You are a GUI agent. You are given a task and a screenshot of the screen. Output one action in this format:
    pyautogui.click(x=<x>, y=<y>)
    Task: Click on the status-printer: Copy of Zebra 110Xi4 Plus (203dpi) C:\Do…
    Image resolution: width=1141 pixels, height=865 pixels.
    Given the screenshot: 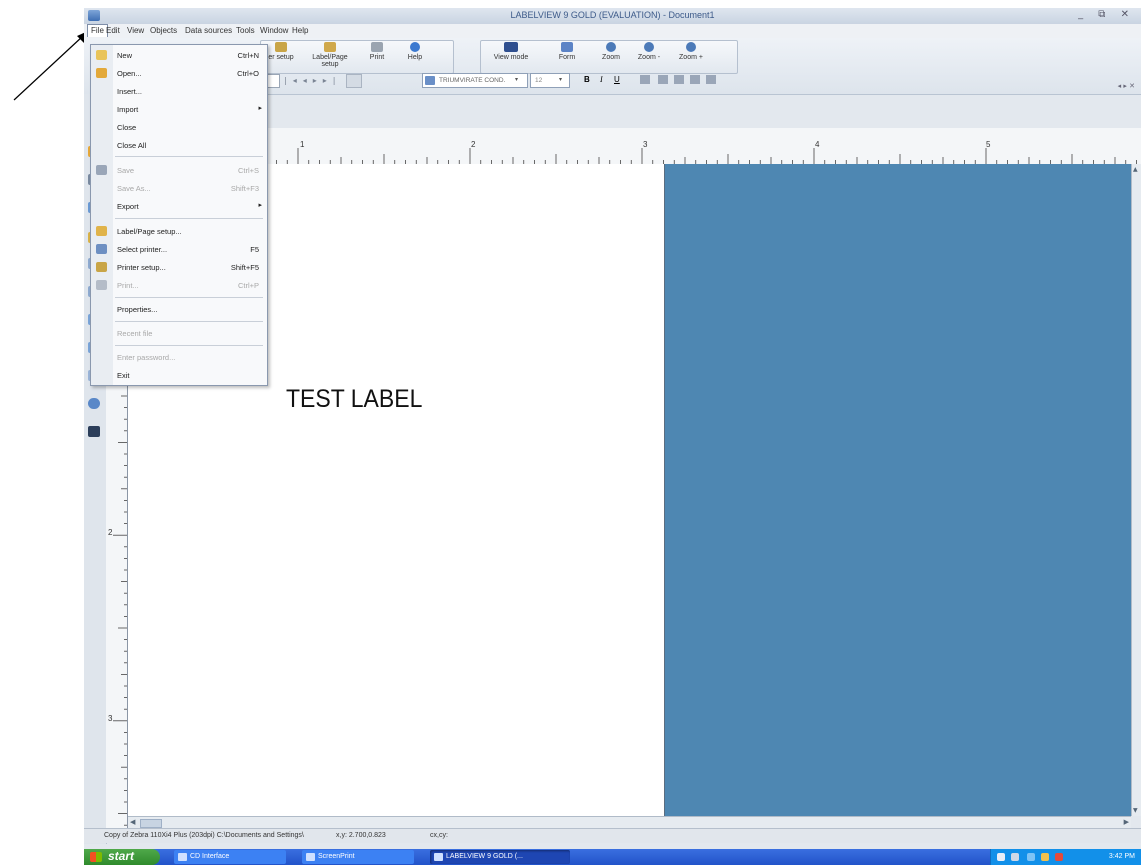 What is the action you would take?
    pyautogui.click(x=204, y=835)
    